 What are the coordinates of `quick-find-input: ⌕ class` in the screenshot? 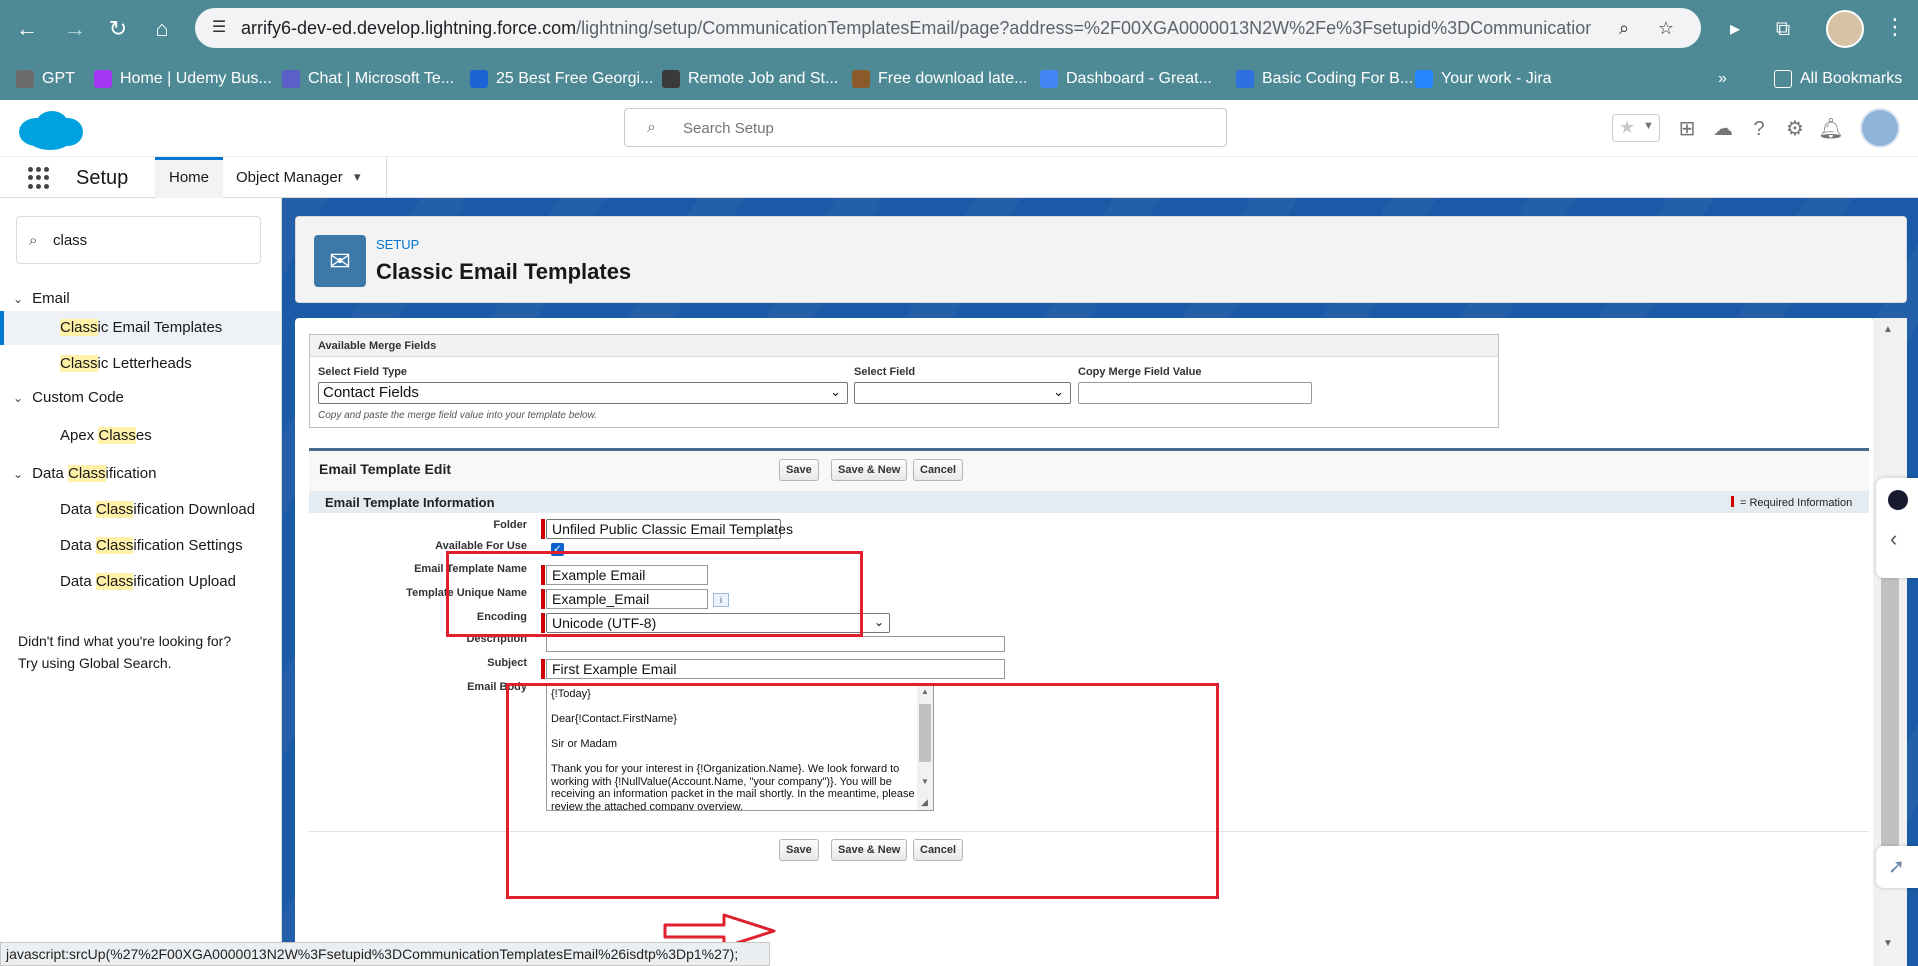 It's located at (138, 240).